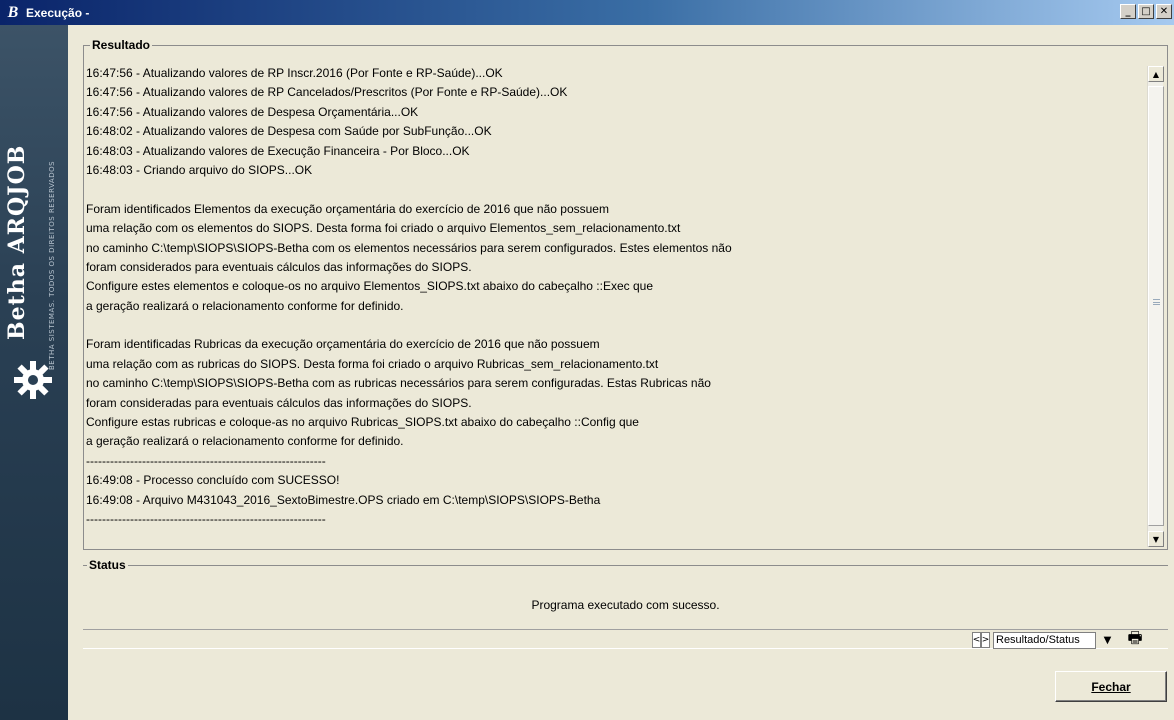 This screenshot has width=1174, height=720. What do you see at coordinates (985, 640) in the screenshot?
I see `next-button: >` at bounding box center [985, 640].